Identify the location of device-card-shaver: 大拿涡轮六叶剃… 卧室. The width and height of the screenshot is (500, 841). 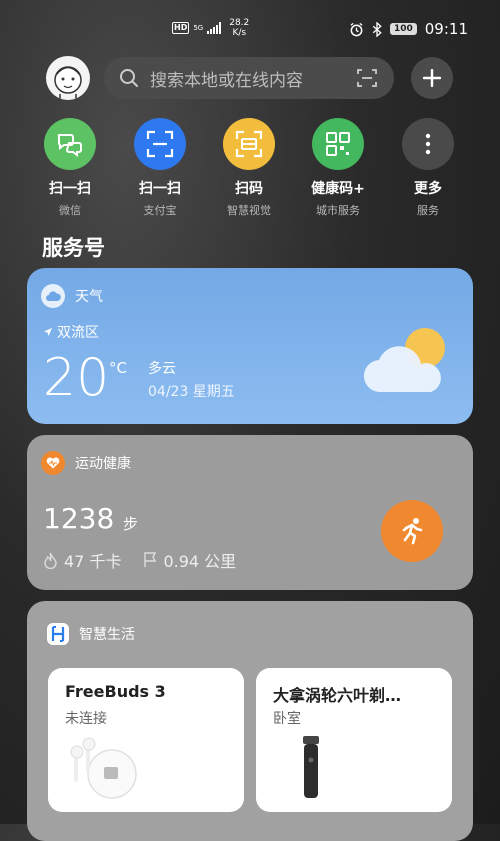
(354, 740).